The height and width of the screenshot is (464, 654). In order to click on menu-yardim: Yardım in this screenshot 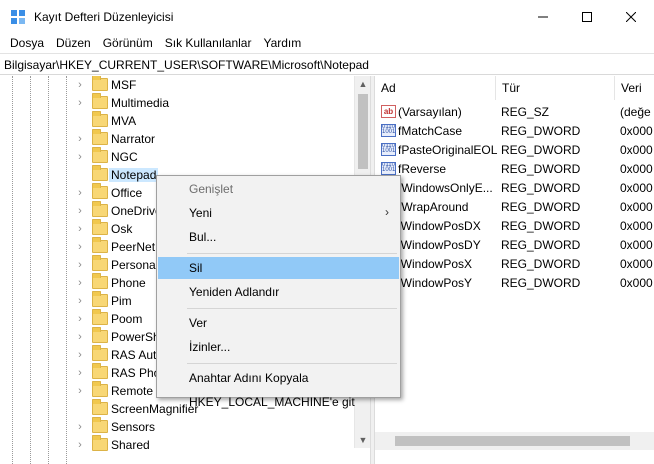, I will do `click(282, 43)`.